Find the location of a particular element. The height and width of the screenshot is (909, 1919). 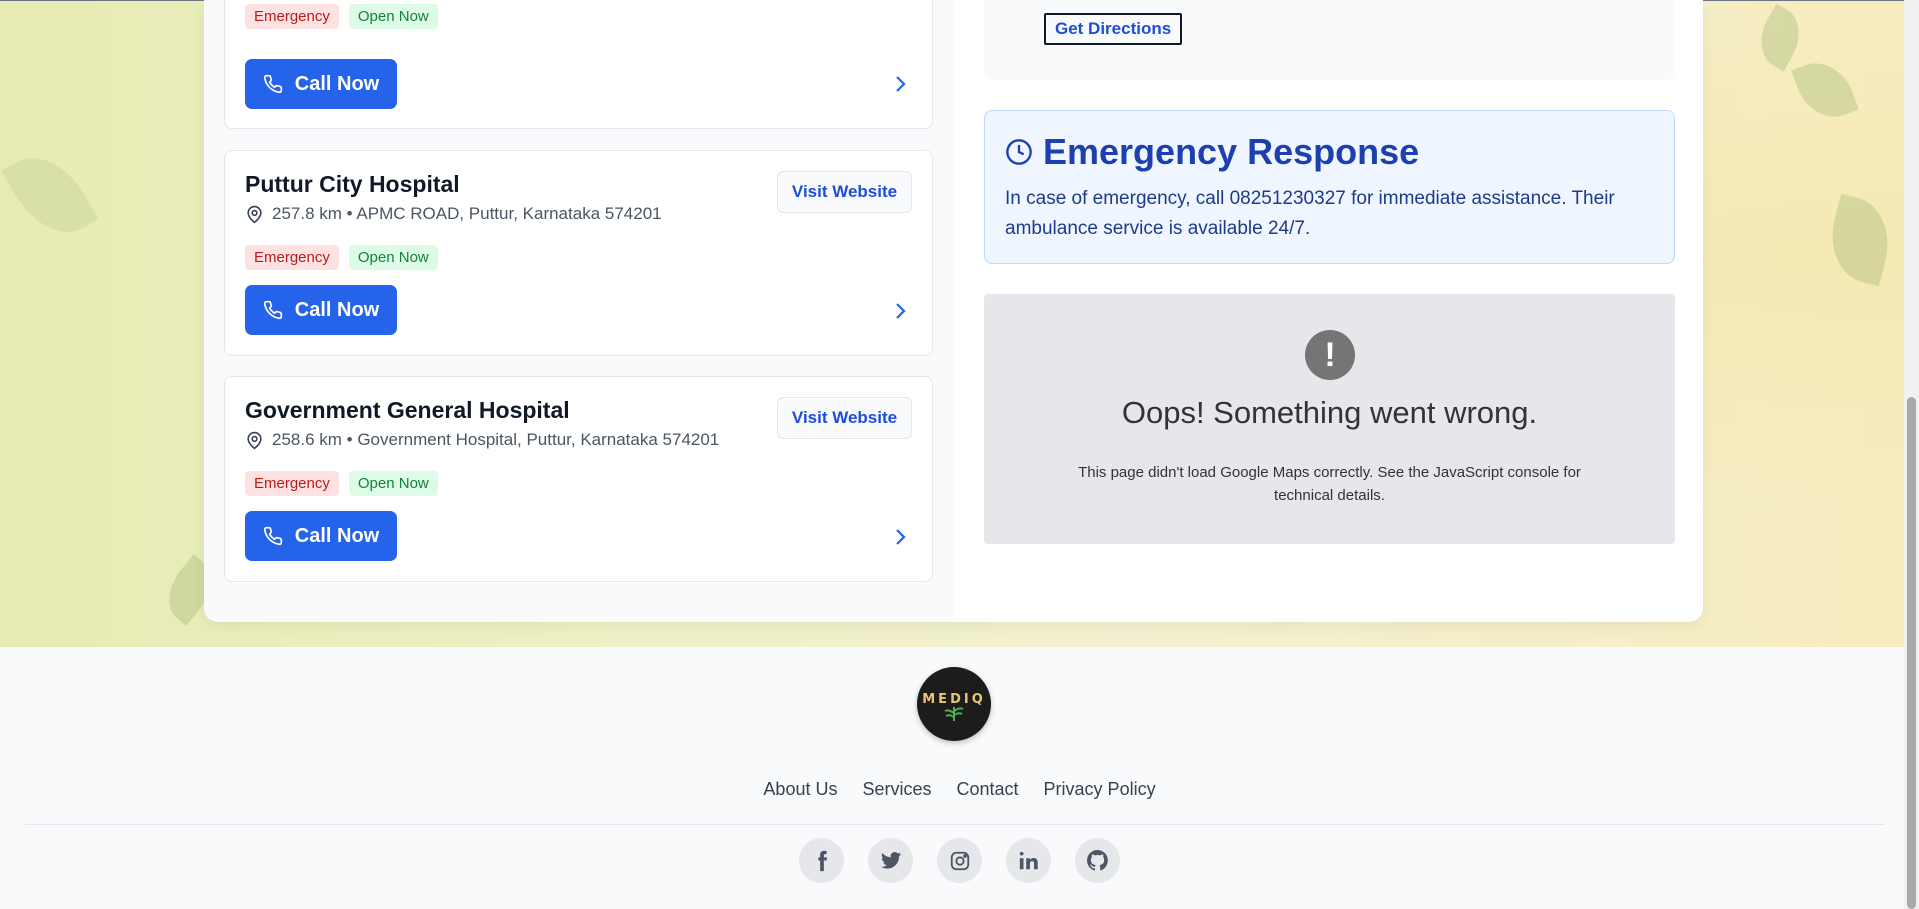

footer-divider is located at coordinates (954, 824).